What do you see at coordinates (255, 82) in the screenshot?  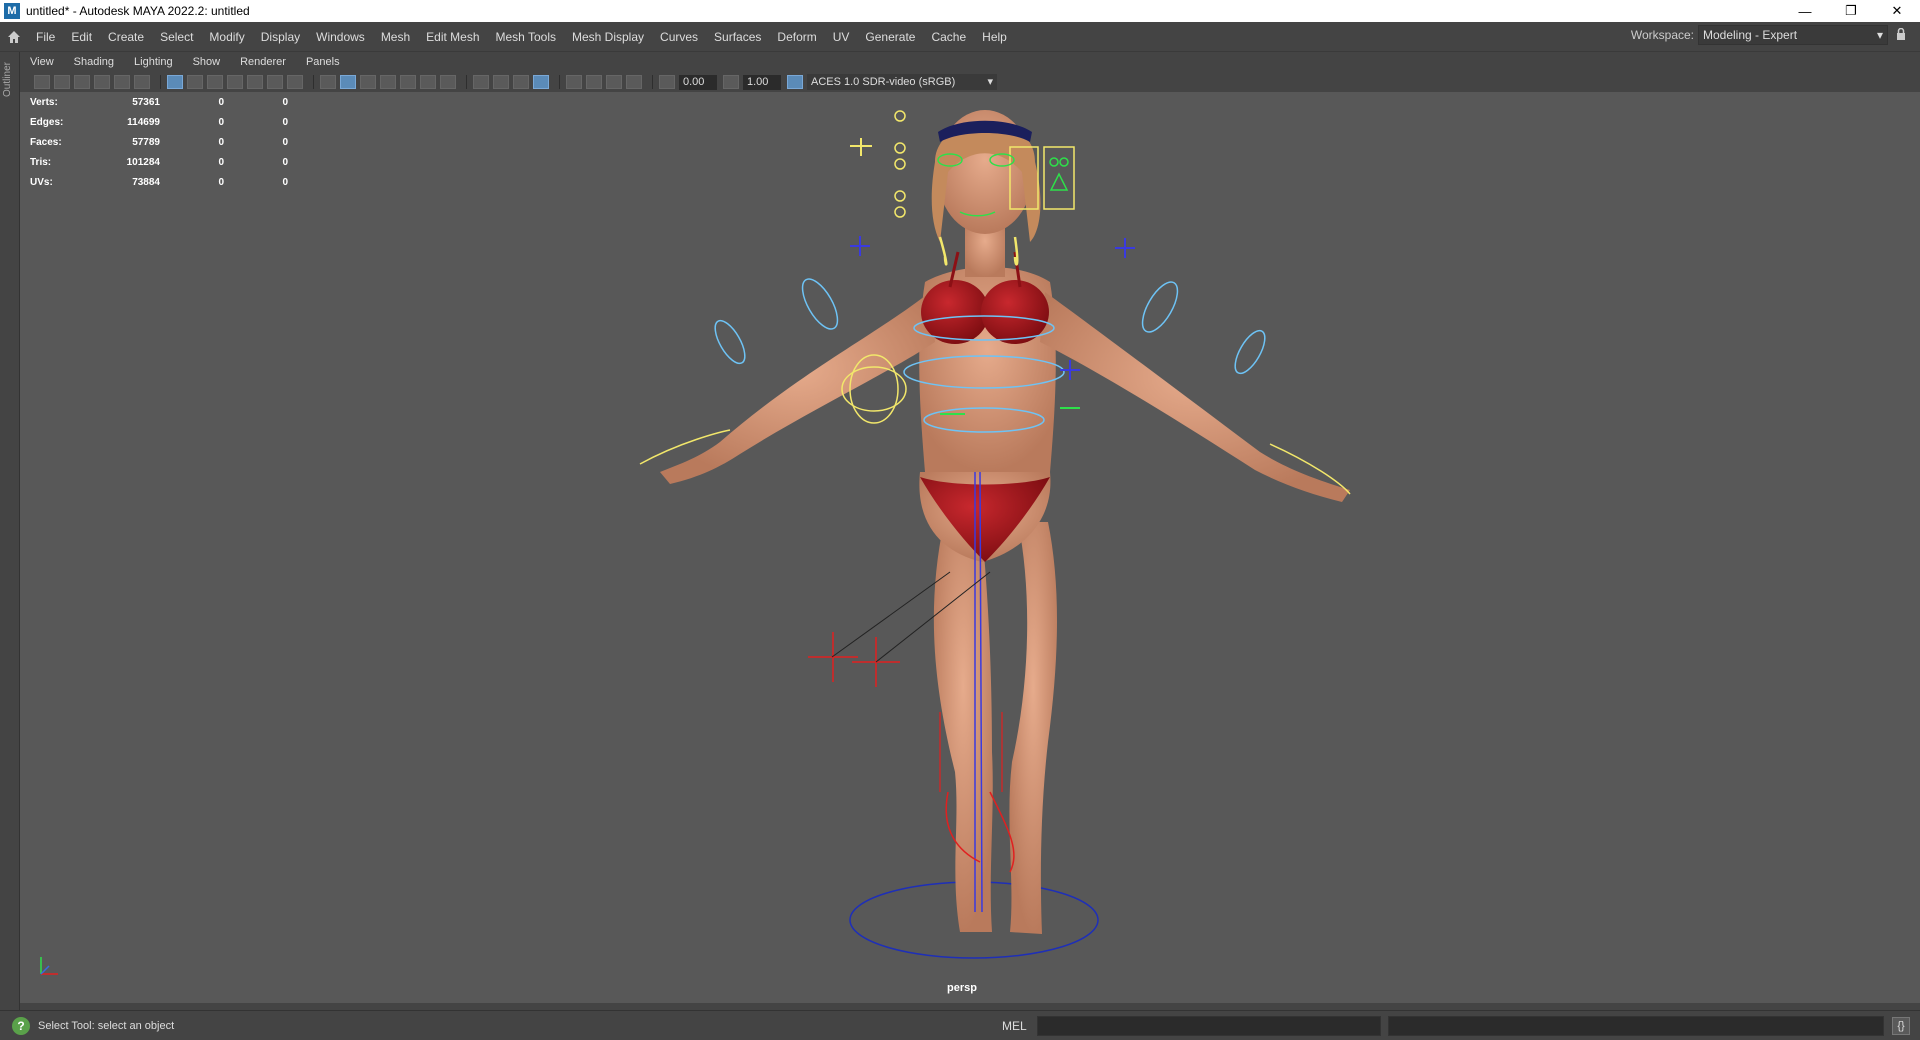 I see `field-chart-icon` at bounding box center [255, 82].